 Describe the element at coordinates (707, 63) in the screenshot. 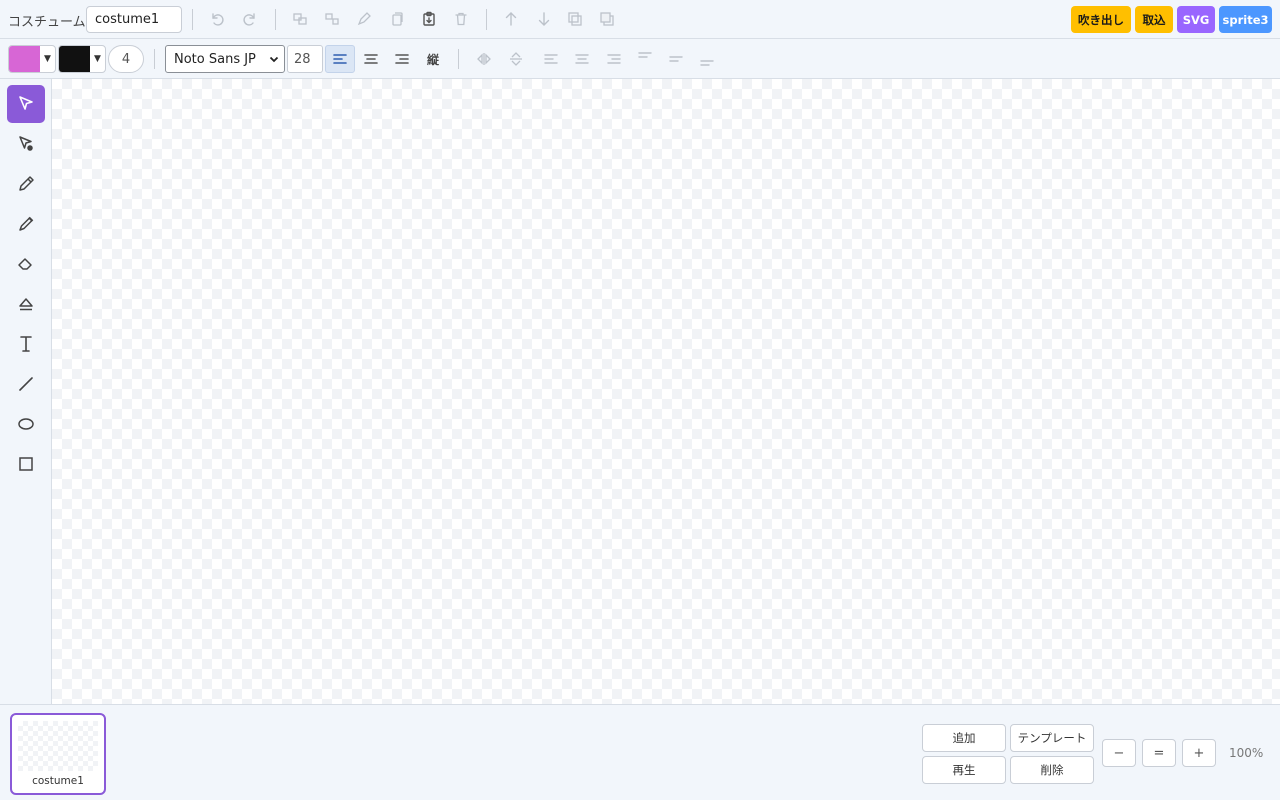

I see `align-items-bottom-icon` at that location.